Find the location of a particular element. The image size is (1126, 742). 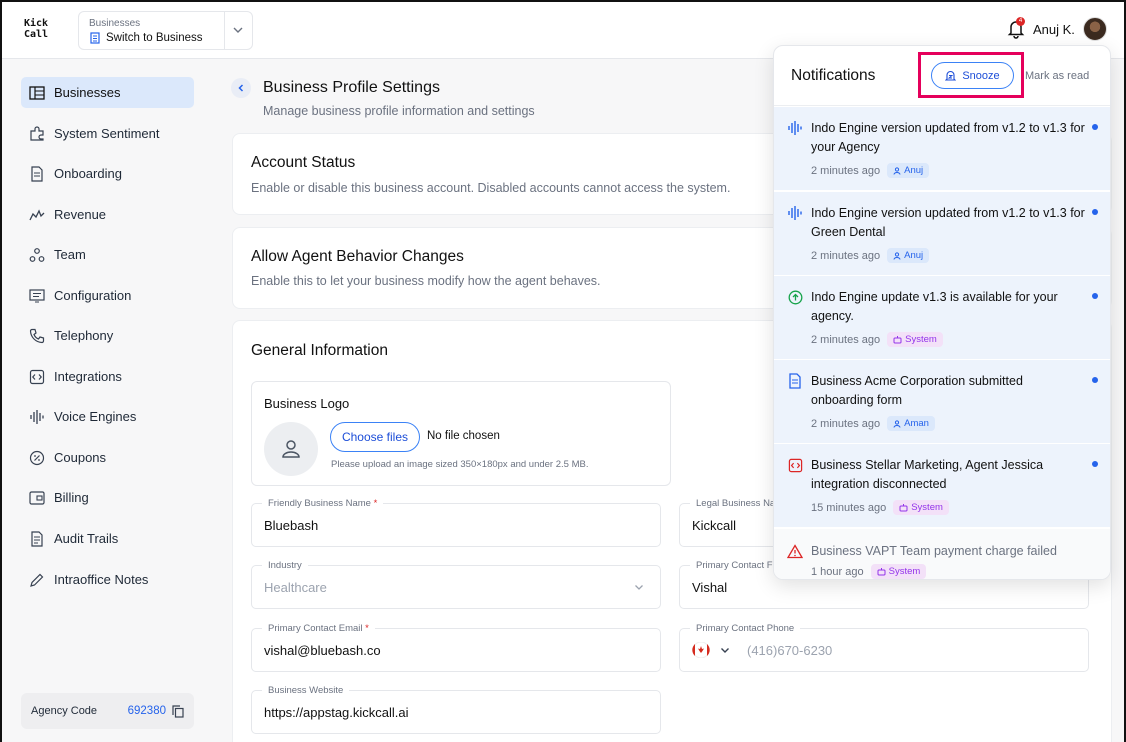

sidebar-item-revenue: Revenue is located at coordinates (107, 214).